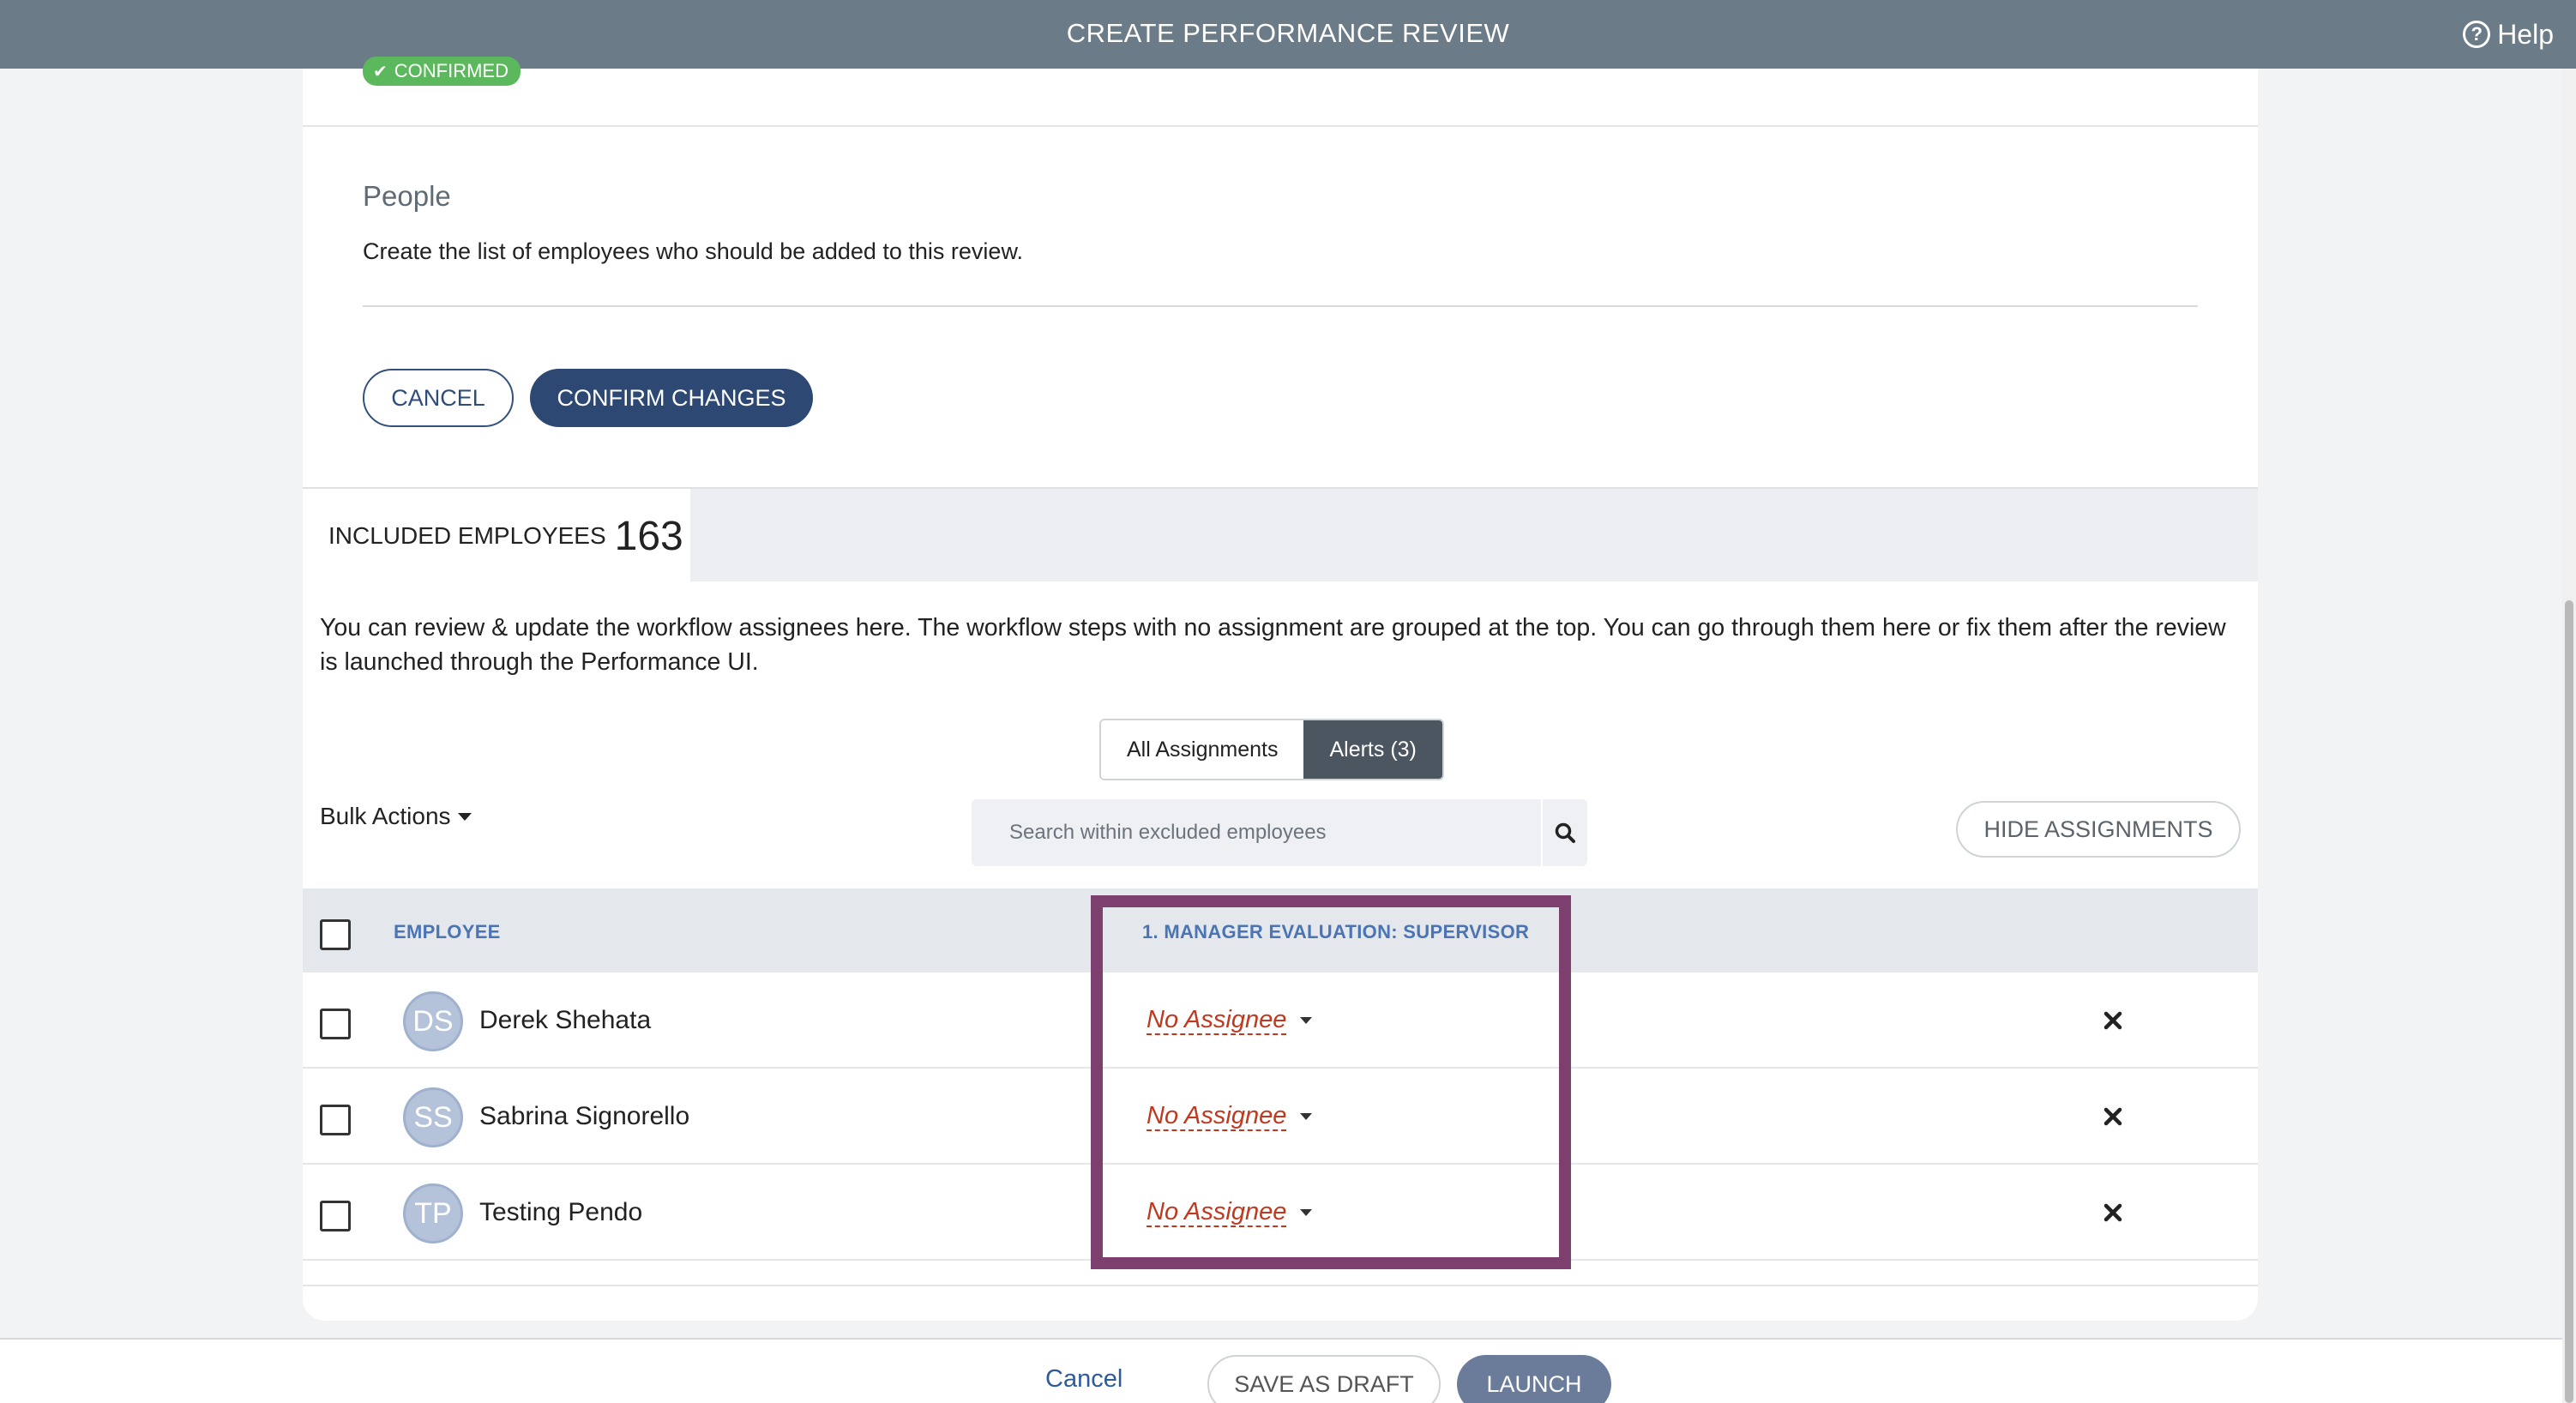  Describe the element at coordinates (648, 536) in the screenshot. I see `tab-count: 163` at that location.